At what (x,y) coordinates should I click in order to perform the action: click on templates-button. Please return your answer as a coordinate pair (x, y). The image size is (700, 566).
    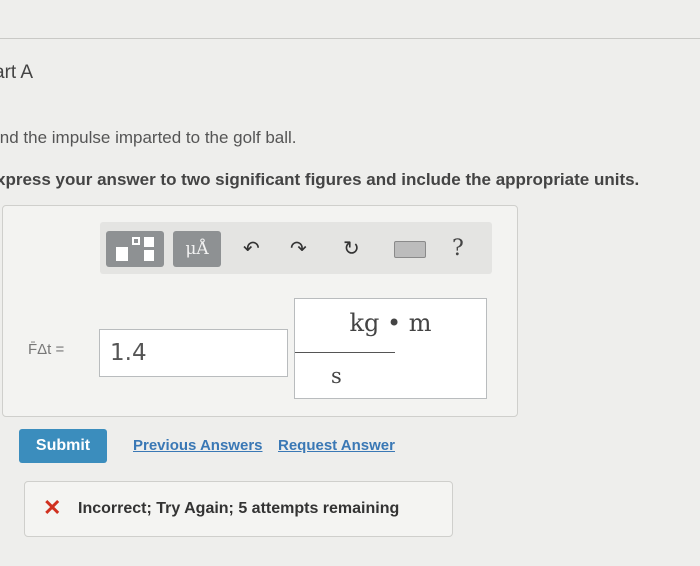
    Looking at the image, I should click on (135, 249).